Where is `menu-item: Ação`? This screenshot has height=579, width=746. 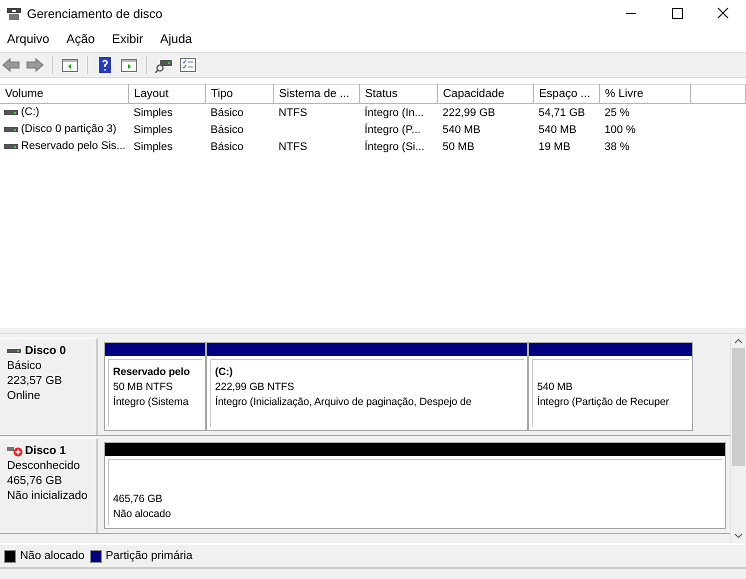 menu-item: Ação is located at coordinates (80, 39).